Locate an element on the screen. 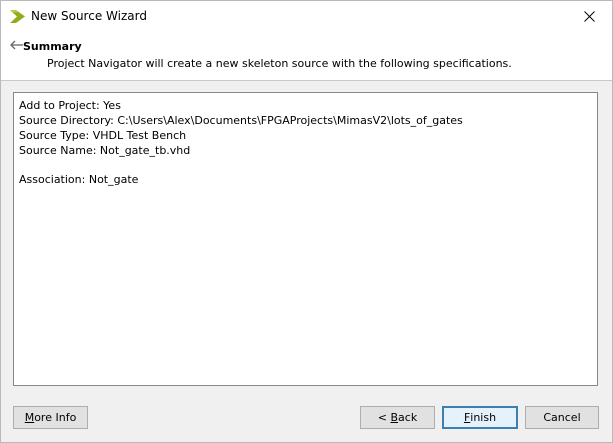 The width and height of the screenshot is (613, 443). close-button is located at coordinates (589, 16).